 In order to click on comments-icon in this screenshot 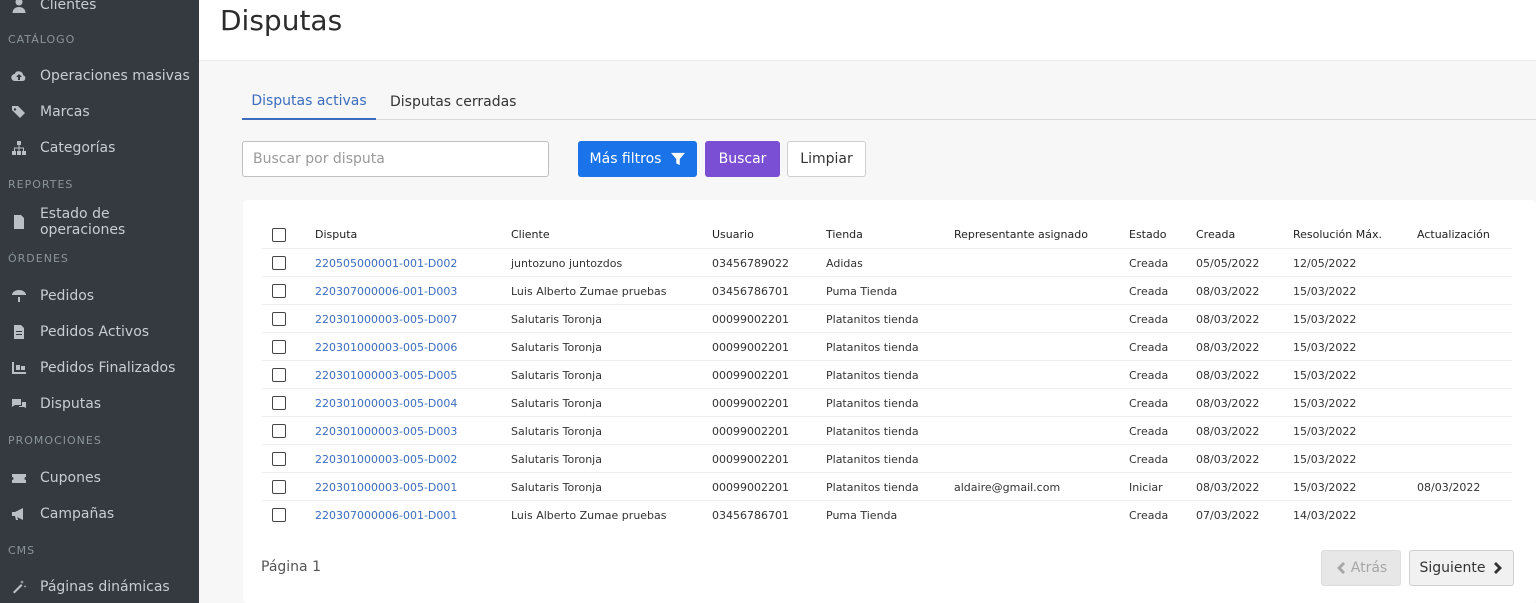, I will do `click(19, 404)`.